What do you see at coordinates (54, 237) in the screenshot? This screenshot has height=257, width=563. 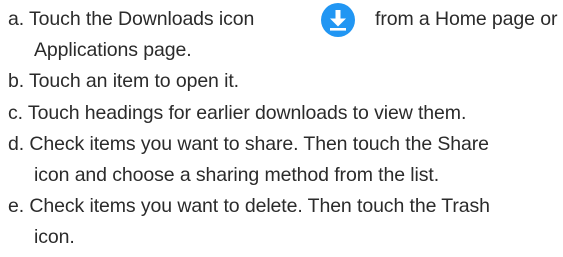 I see `step-e-line2: icon.` at bounding box center [54, 237].